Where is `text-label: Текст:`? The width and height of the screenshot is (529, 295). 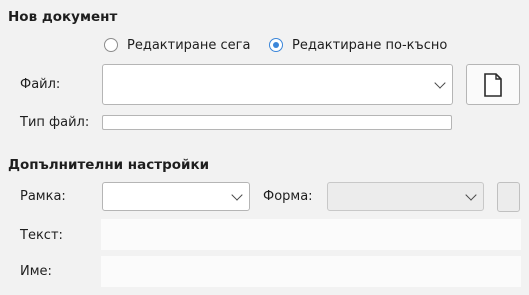 text-label: Текст: is located at coordinates (41, 235).